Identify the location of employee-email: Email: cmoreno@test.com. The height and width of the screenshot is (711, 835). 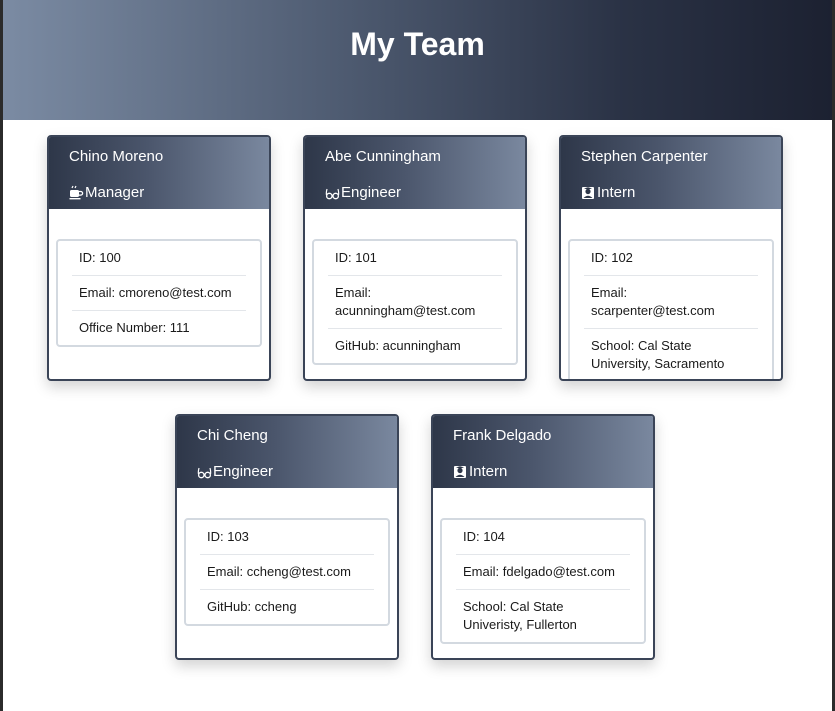
(159, 292).